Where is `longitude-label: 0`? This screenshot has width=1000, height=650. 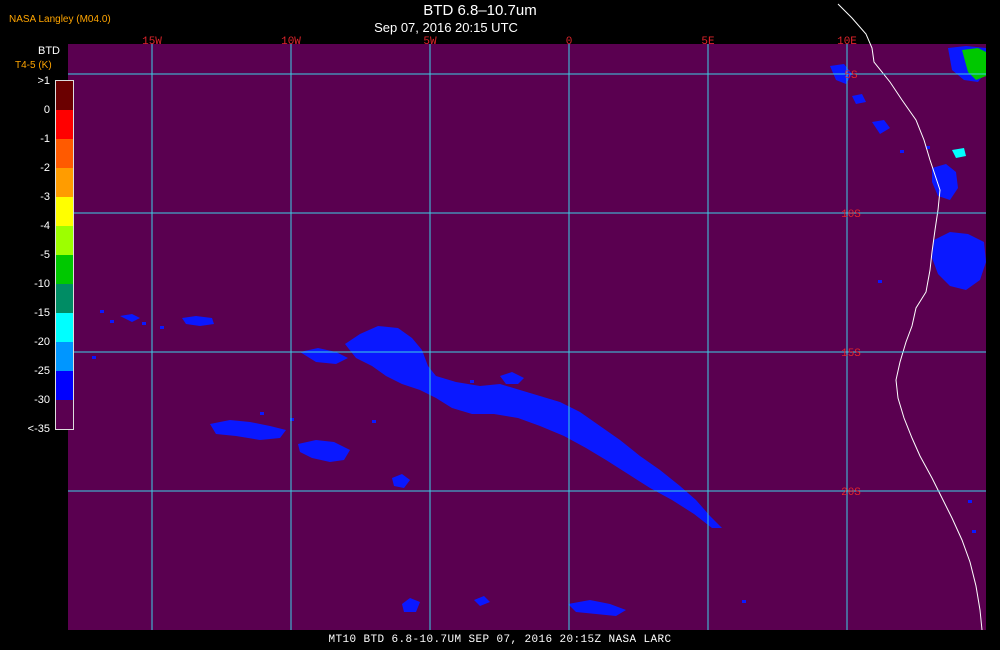 longitude-label: 0 is located at coordinates (569, 42).